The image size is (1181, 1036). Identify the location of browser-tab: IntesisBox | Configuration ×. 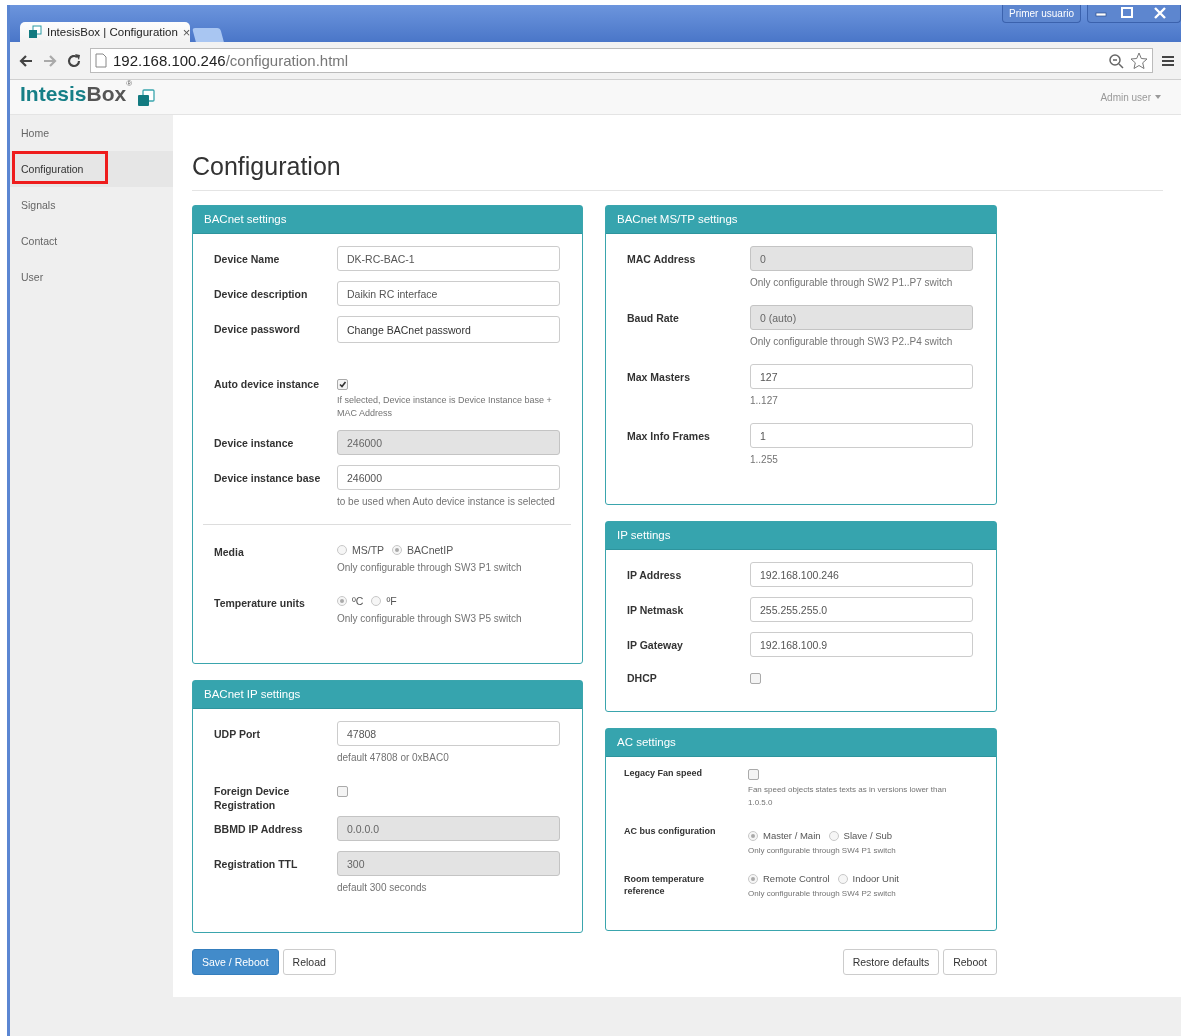
(105, 32).